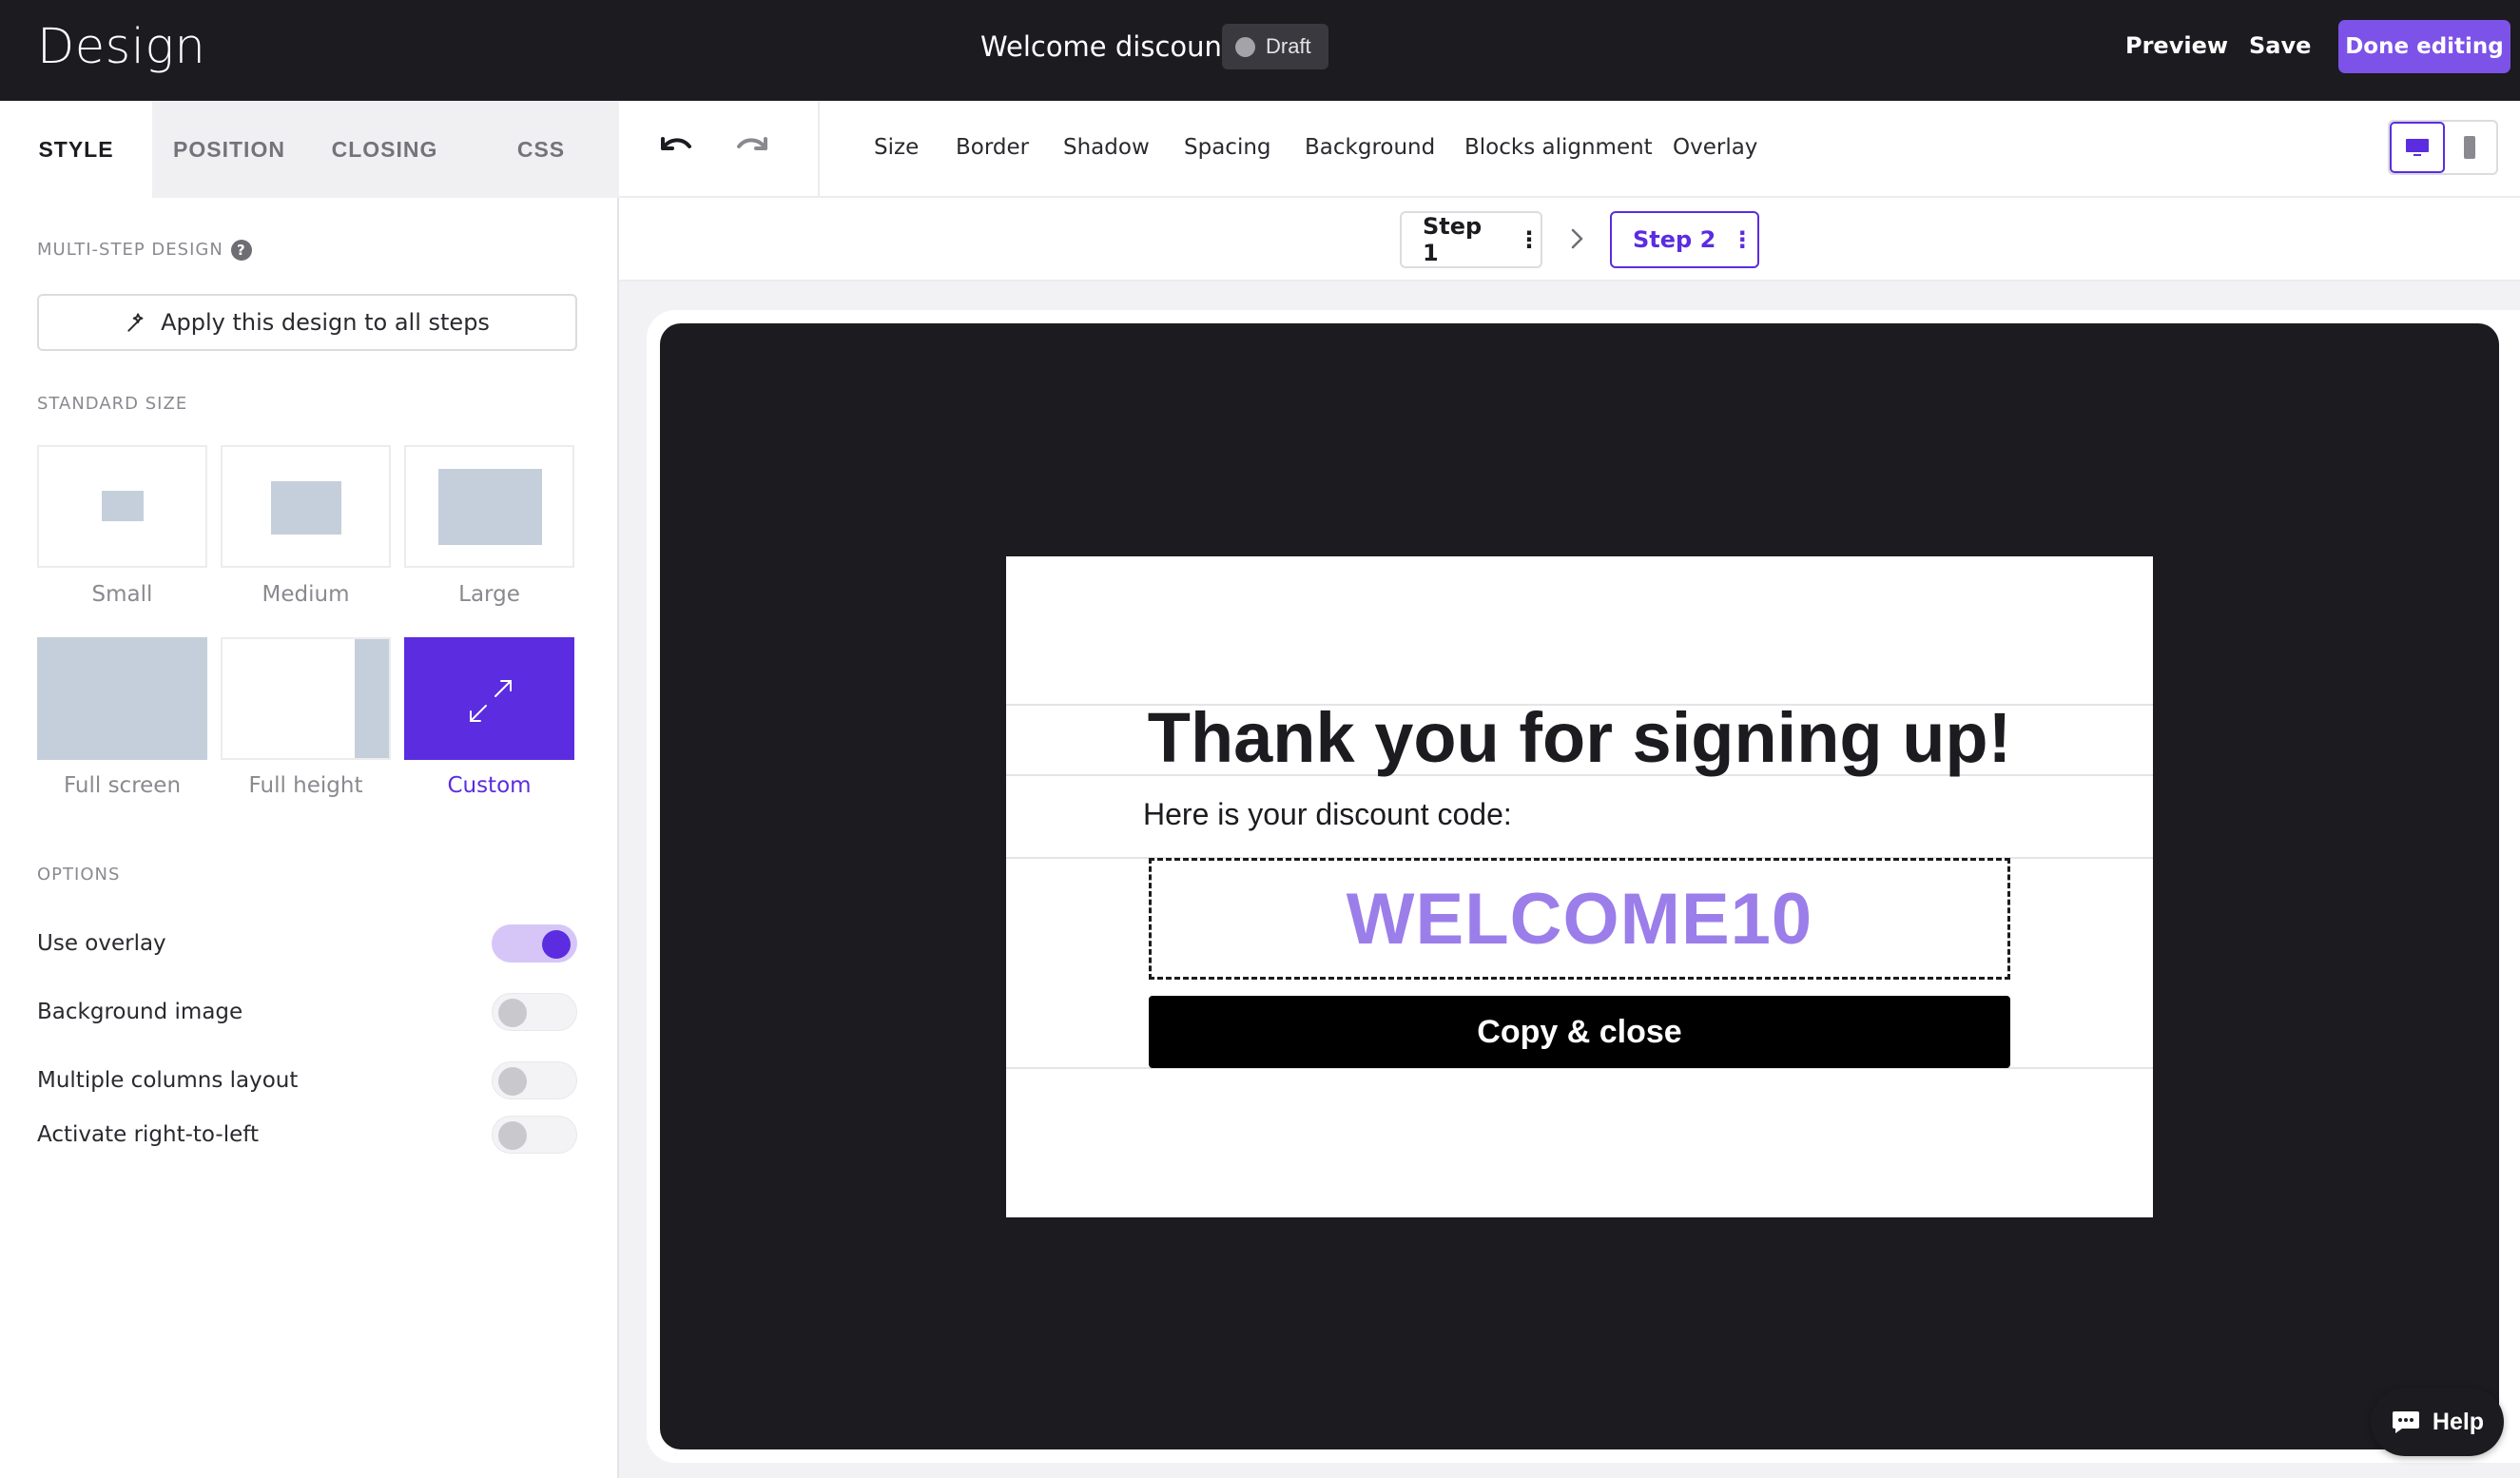 The height and width of the screenshot is (1478, 2520). I want to click on size-fullscreen-label: Full screen, so click(123, 785).